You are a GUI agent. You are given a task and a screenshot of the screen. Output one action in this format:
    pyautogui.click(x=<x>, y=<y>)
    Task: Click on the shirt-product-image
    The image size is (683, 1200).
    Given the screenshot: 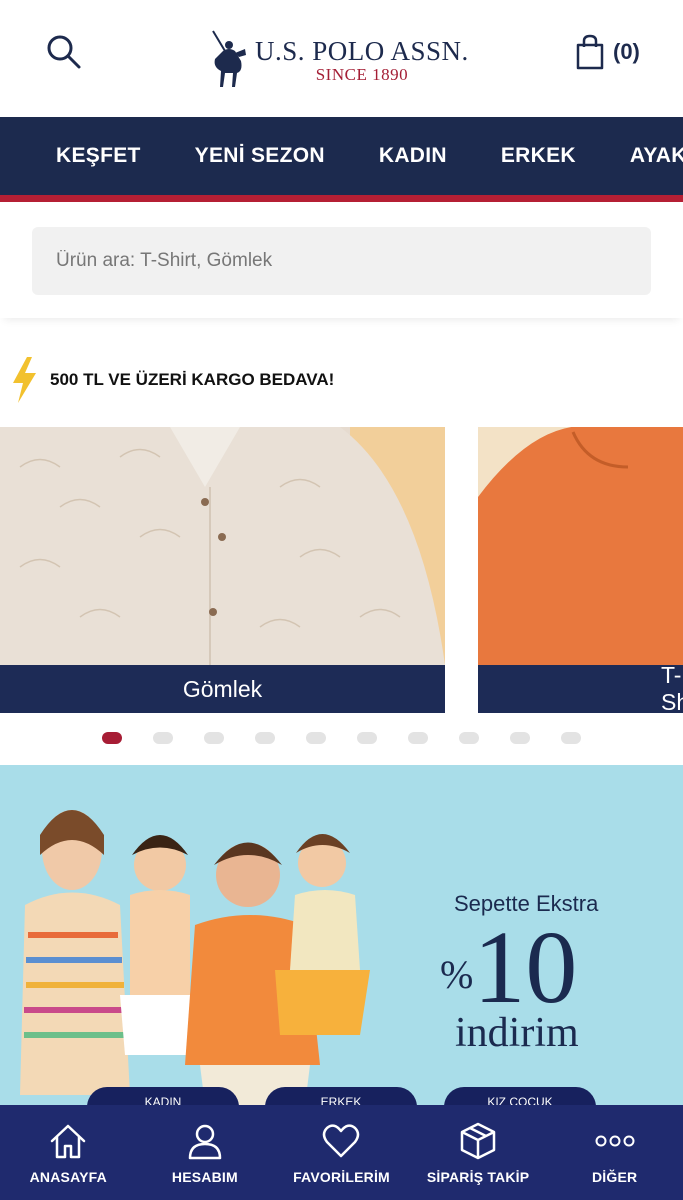 What is the action you would take?
    pyautogui.click(x=222, y=546)
    